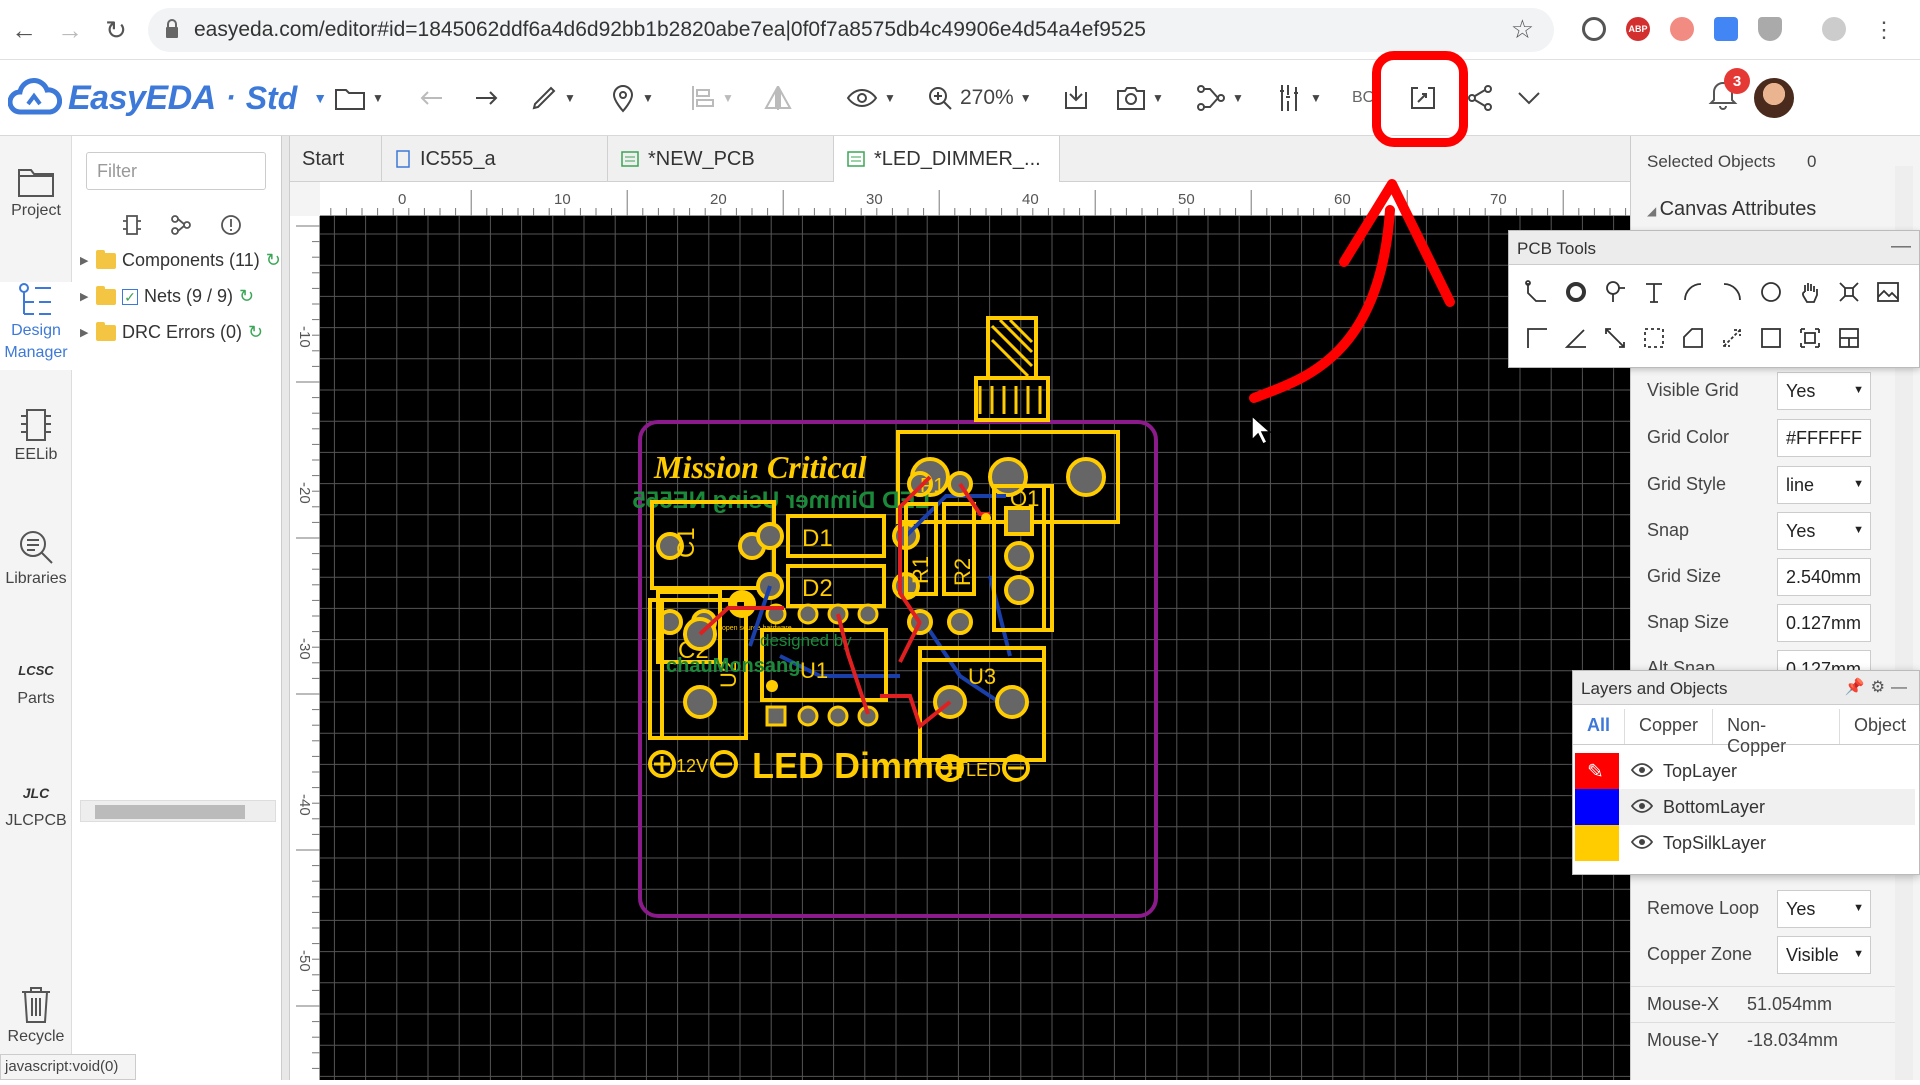  What do you see at coordinates (1881, 687) in the screenshot?
I see `gear-icon: ⚙` at bounding box center [1881, 687].